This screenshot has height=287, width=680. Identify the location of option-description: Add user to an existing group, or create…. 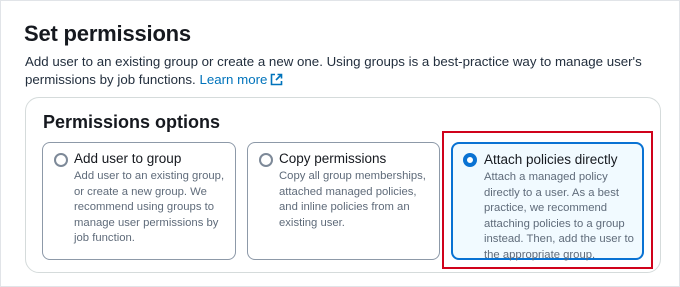
(149, 207).